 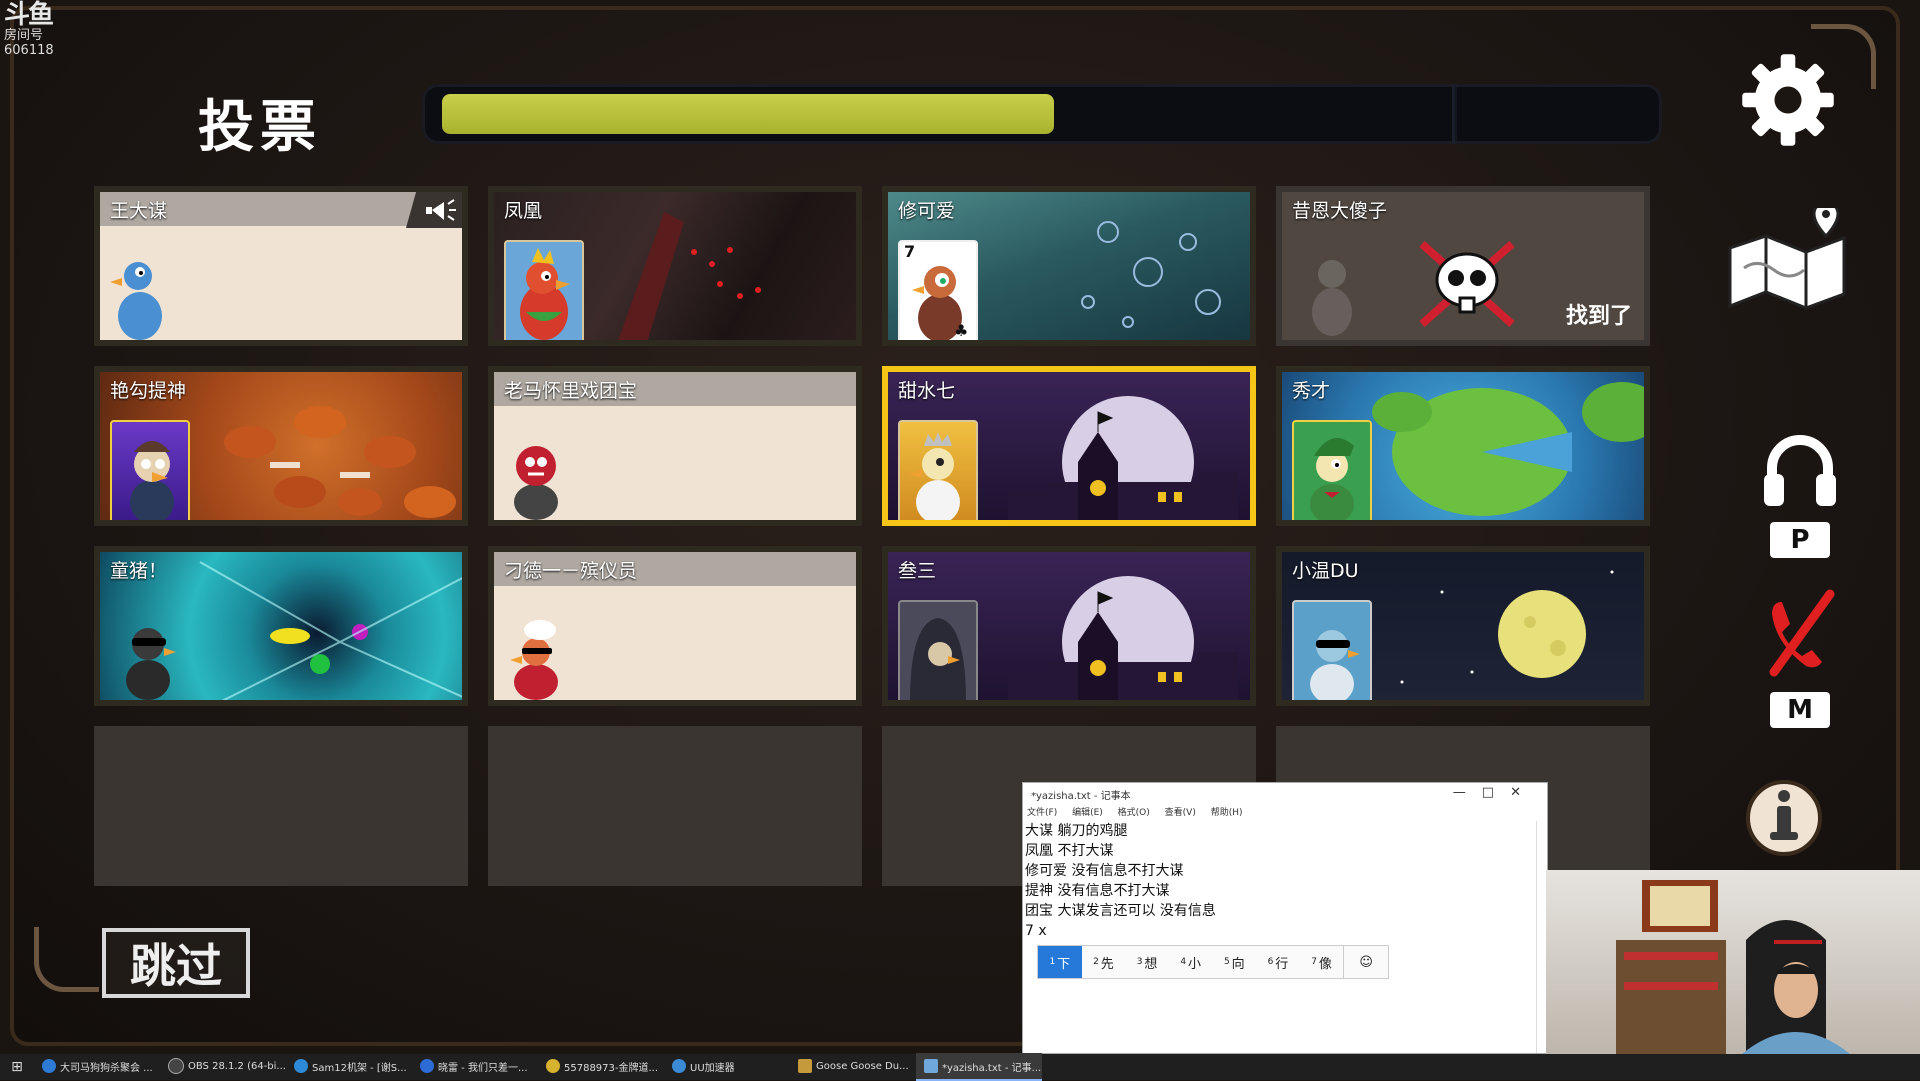 I want to click on vote-timer-fill, so click(x=748, y=114).